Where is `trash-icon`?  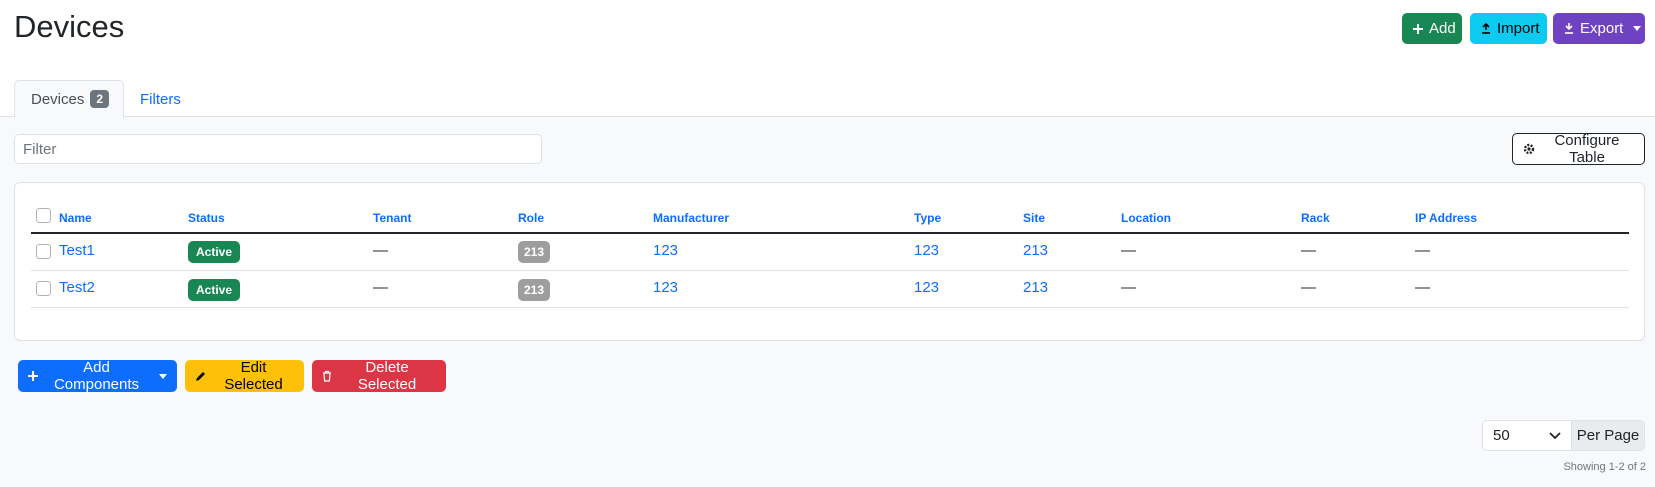 trash-icon is located at coordinates (327, 376).